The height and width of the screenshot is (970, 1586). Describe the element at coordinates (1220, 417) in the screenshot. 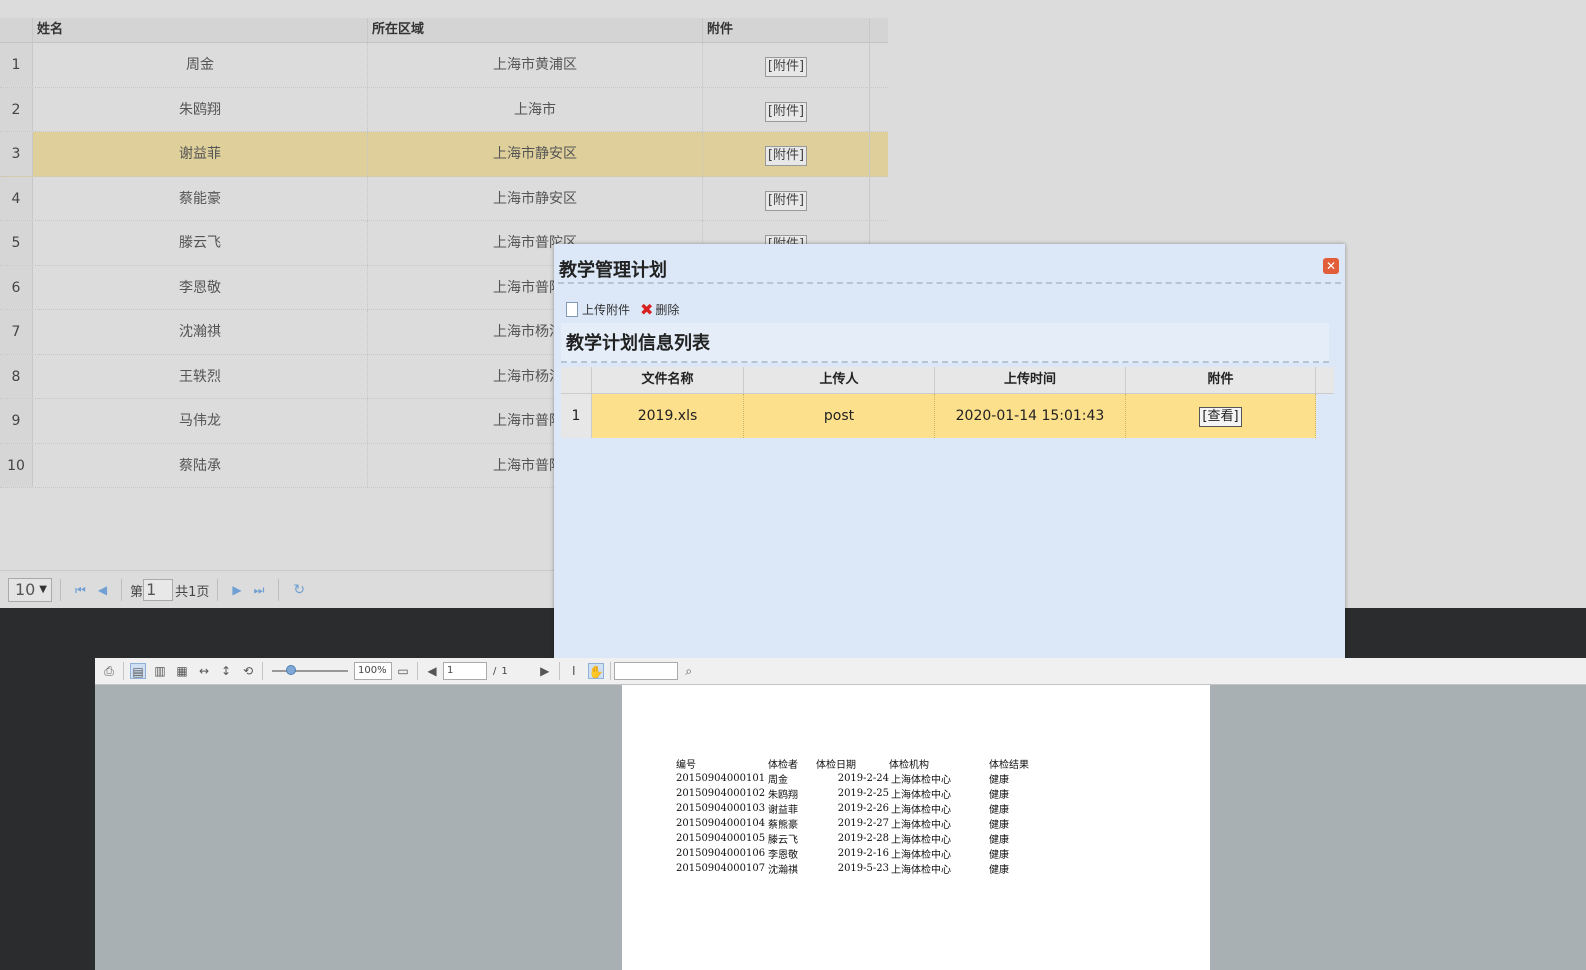

I see `view-attachment-button: [查看]` at that location.